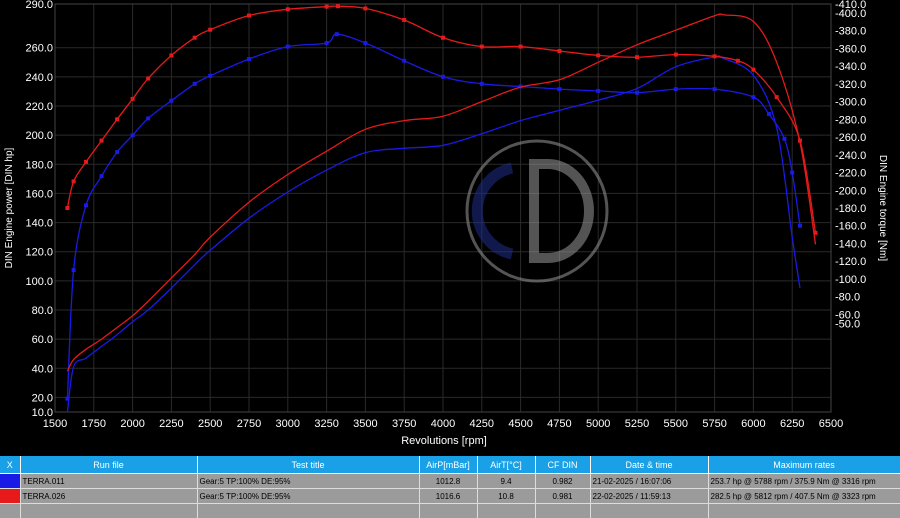  What do you see at coordinates (42, 369) in the screenshot?
I see `y-left-tick-label: 40.0` at bounding box center [42, 369].